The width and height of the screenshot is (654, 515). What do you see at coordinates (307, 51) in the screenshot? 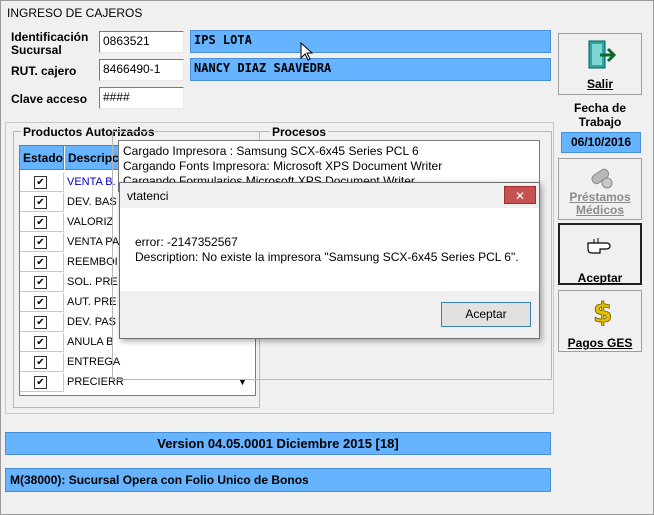
I see `mouse-cursor-icon` at bounding box center [307, 51].